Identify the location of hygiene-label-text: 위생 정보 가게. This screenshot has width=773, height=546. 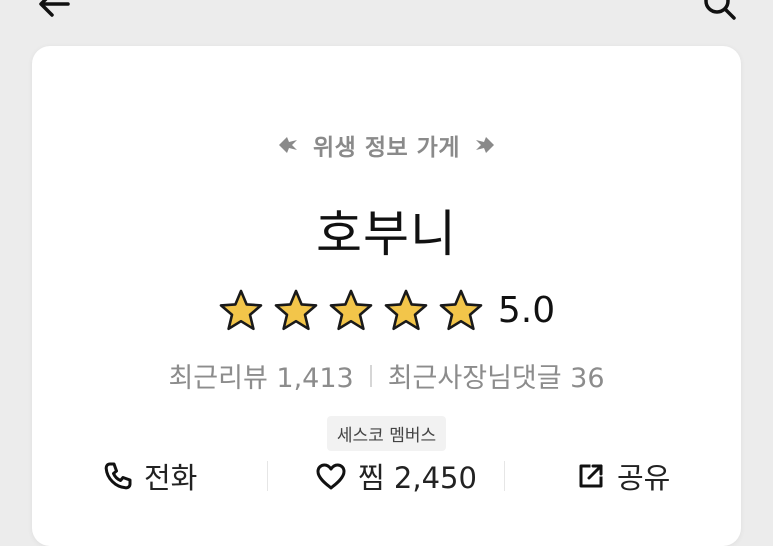
(386, 148).